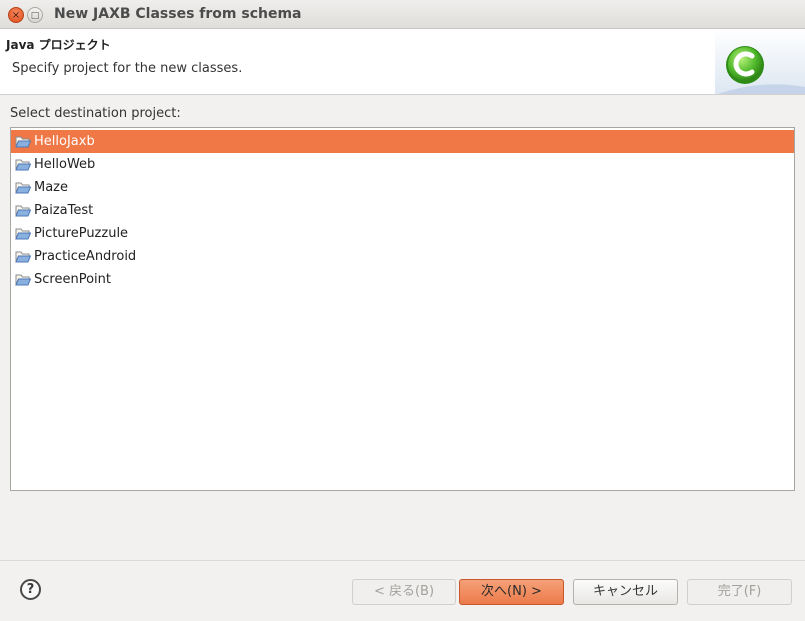 The width and height of the screenshot is (805, 621). What do you see at coordinates (35, 15) in the screenshot?
I see `maximize-icon: □` at bounding box center [35, 15].